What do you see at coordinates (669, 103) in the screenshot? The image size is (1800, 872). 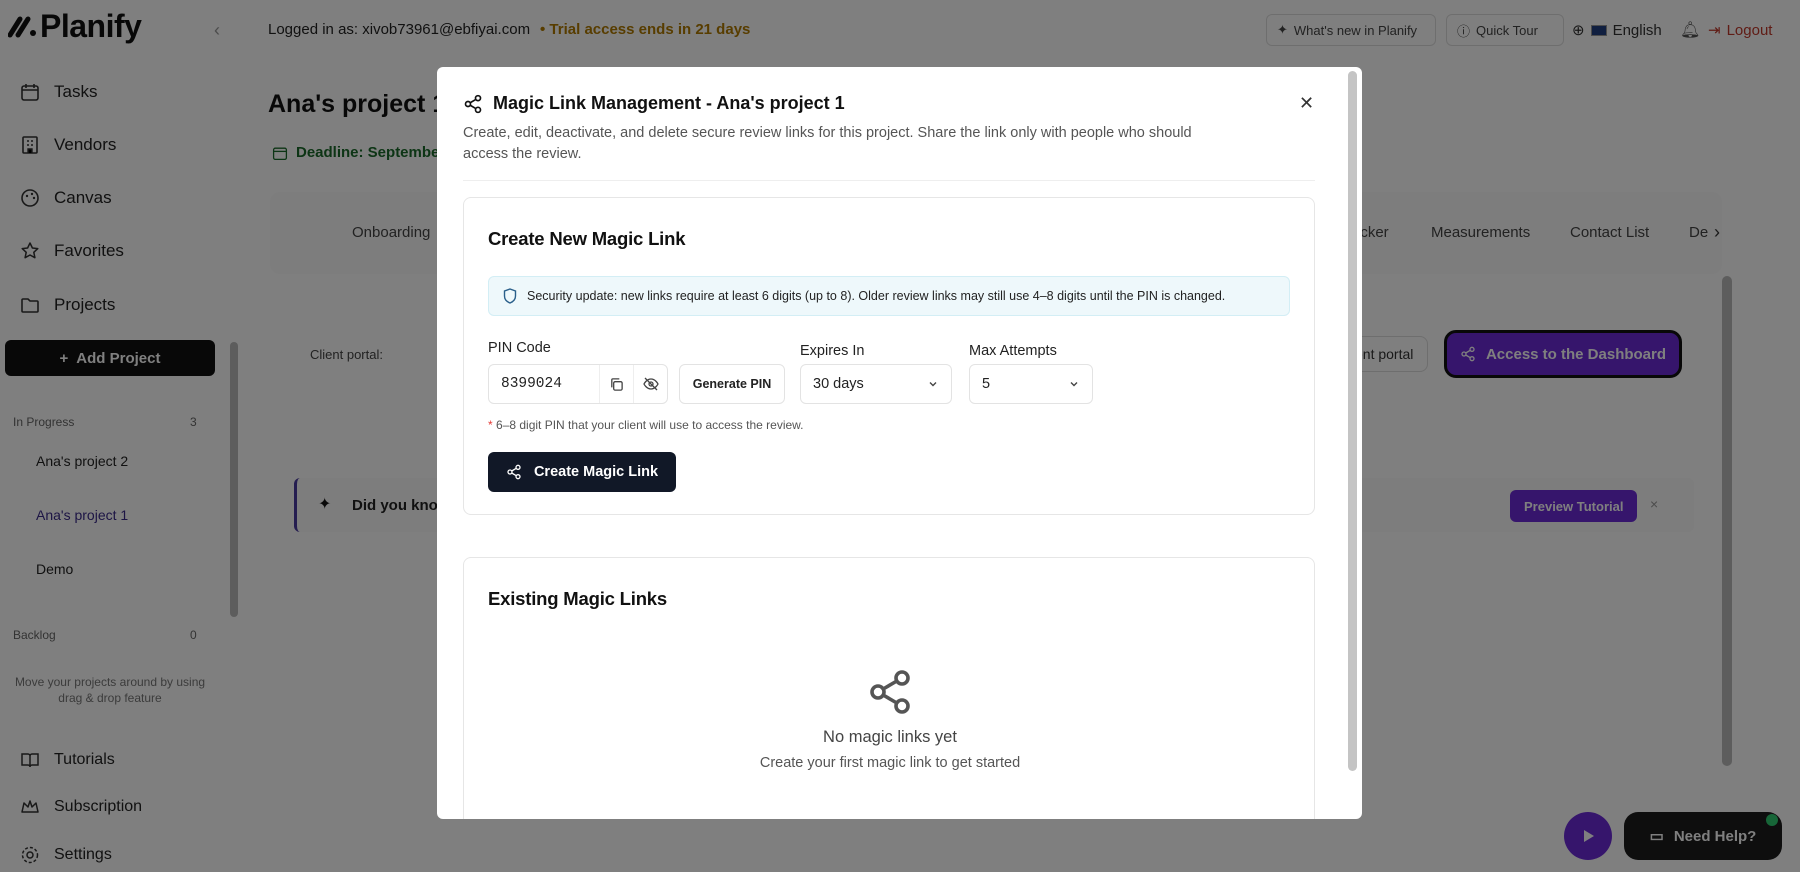 I see `modal-title: Magic Link Management - Ana's project 1` at bounding box center [669, 103].